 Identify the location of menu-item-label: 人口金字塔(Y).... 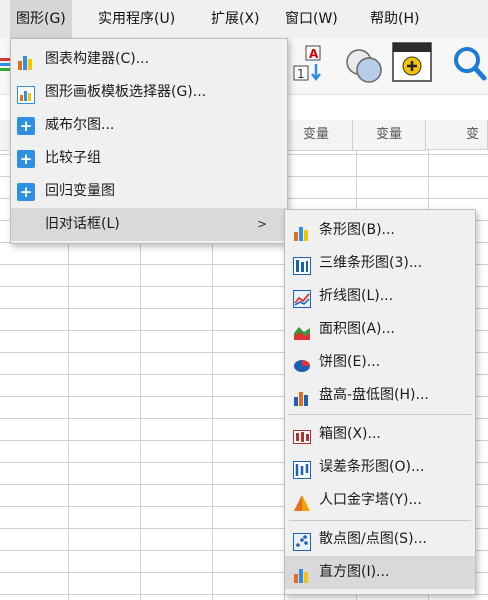
(370, 500).